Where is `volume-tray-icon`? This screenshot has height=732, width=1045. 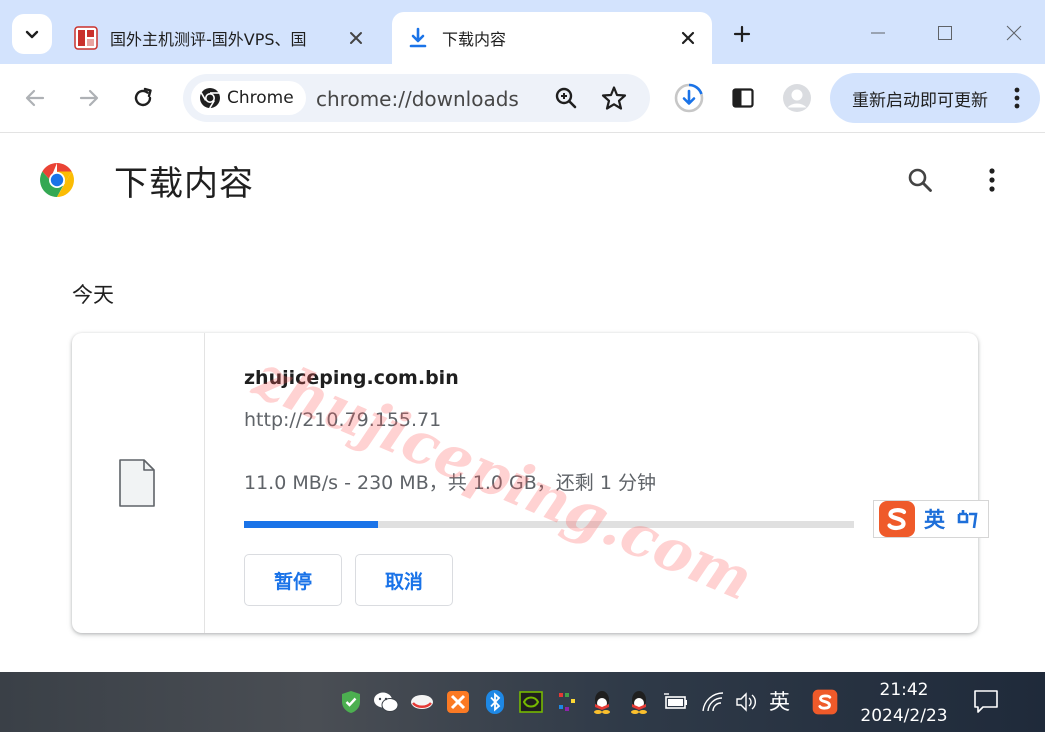
volume-tray-icon is located at coordinates (747, 702).